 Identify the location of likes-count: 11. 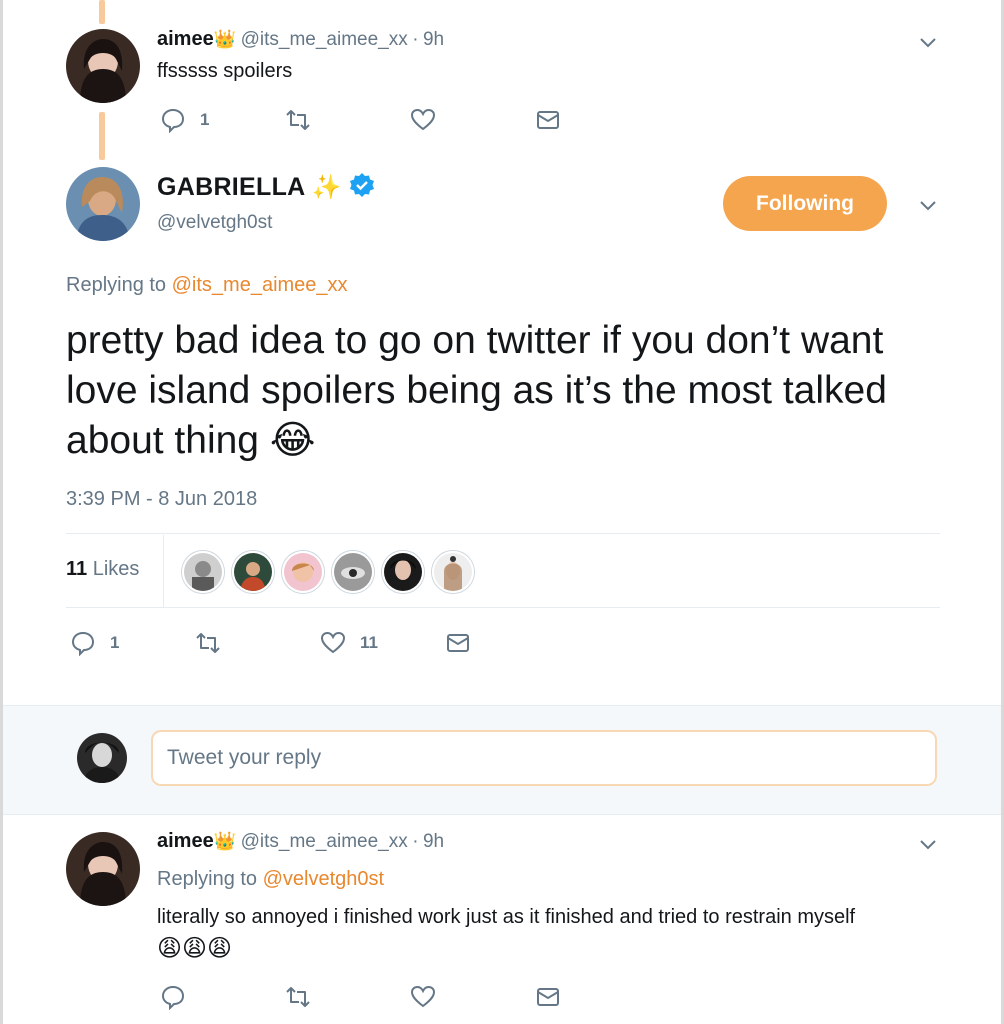
(77, 569).